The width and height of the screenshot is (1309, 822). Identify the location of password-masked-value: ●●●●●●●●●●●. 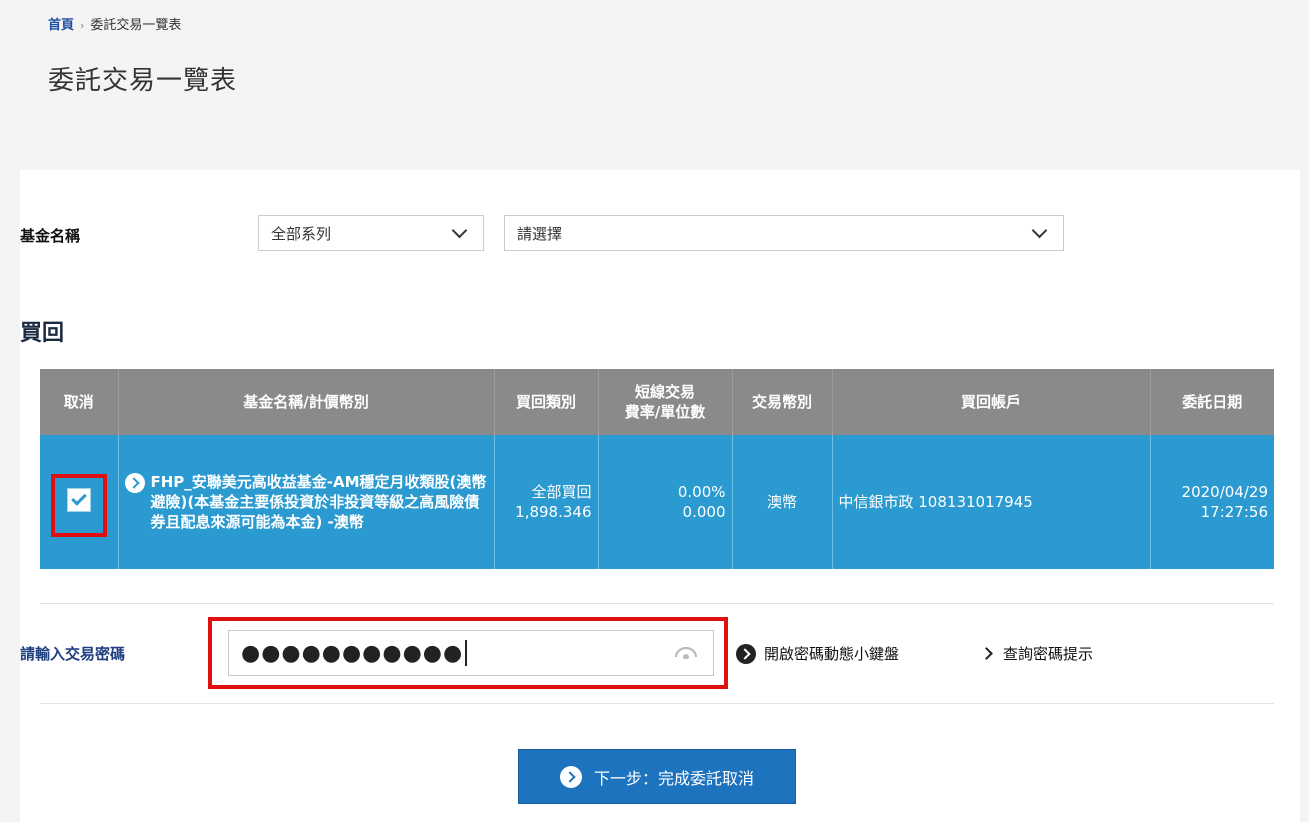
(352, 653).